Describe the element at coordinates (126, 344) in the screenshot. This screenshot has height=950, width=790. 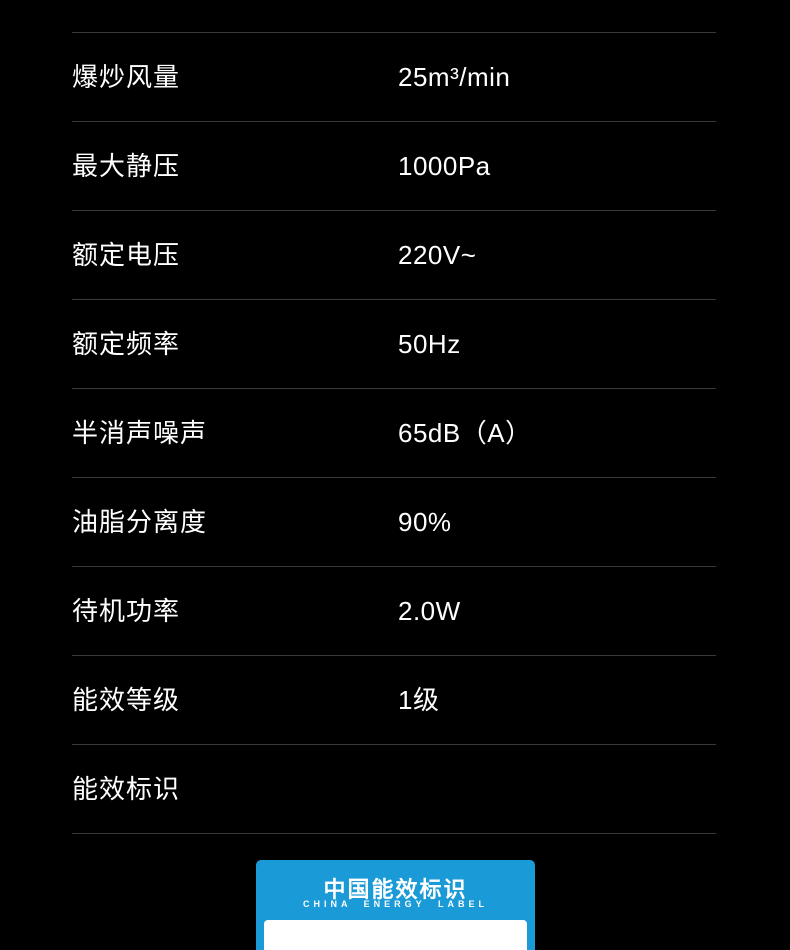
I see `spec-label: 额定频率` at that location.